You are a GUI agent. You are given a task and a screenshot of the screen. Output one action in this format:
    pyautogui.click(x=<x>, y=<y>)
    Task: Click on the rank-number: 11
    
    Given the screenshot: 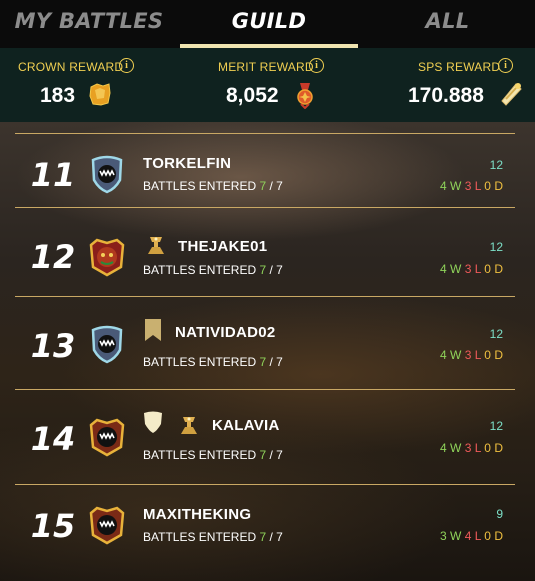 What is the action you would take?
    pyautogui.click(x=53, y=175)
    